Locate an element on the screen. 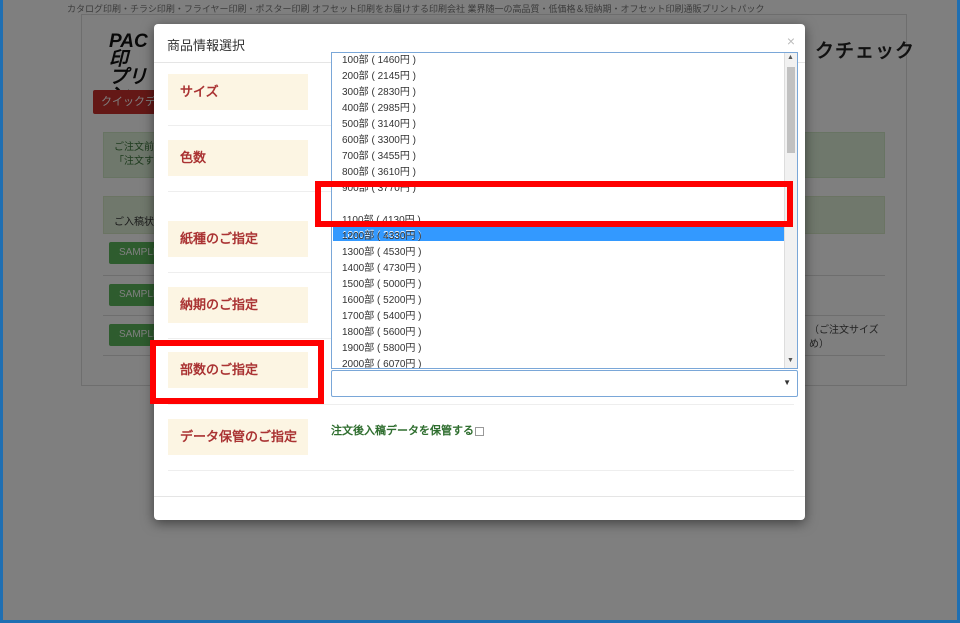 This screenshot has width=960, height=623. label-delivery: 納期のご指定 is located at coordinates (238, 305).